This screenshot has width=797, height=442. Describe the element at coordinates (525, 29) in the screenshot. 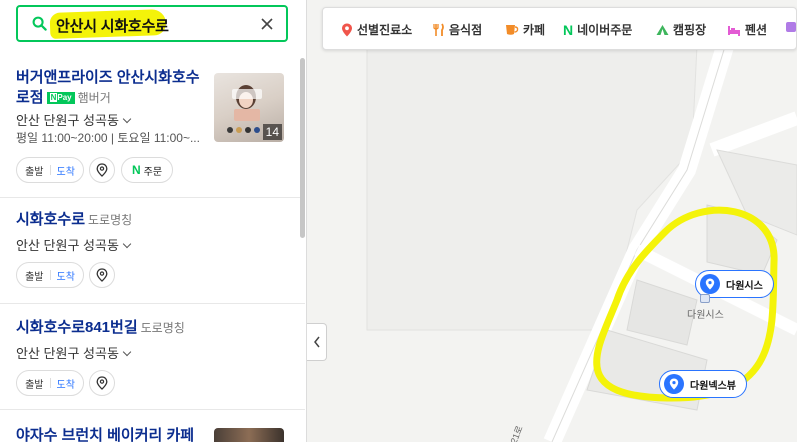

I see `category-cafe: 카페` at that location.